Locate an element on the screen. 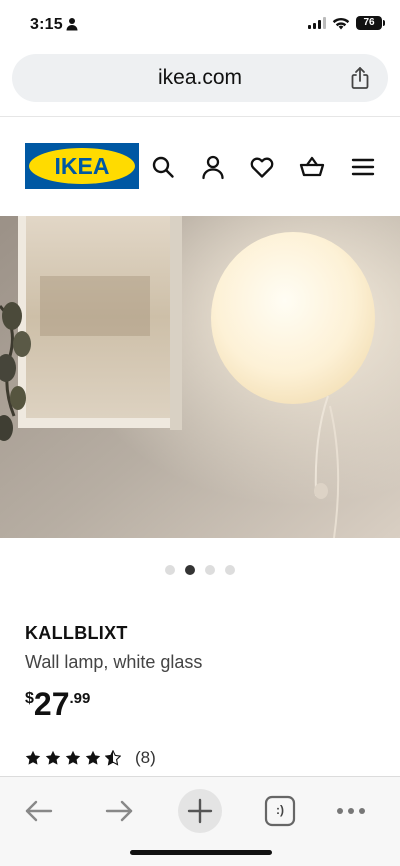 This screenshot has height=866, width=400. status-bar: 3:15 76 is located at coordinates (200, 25).